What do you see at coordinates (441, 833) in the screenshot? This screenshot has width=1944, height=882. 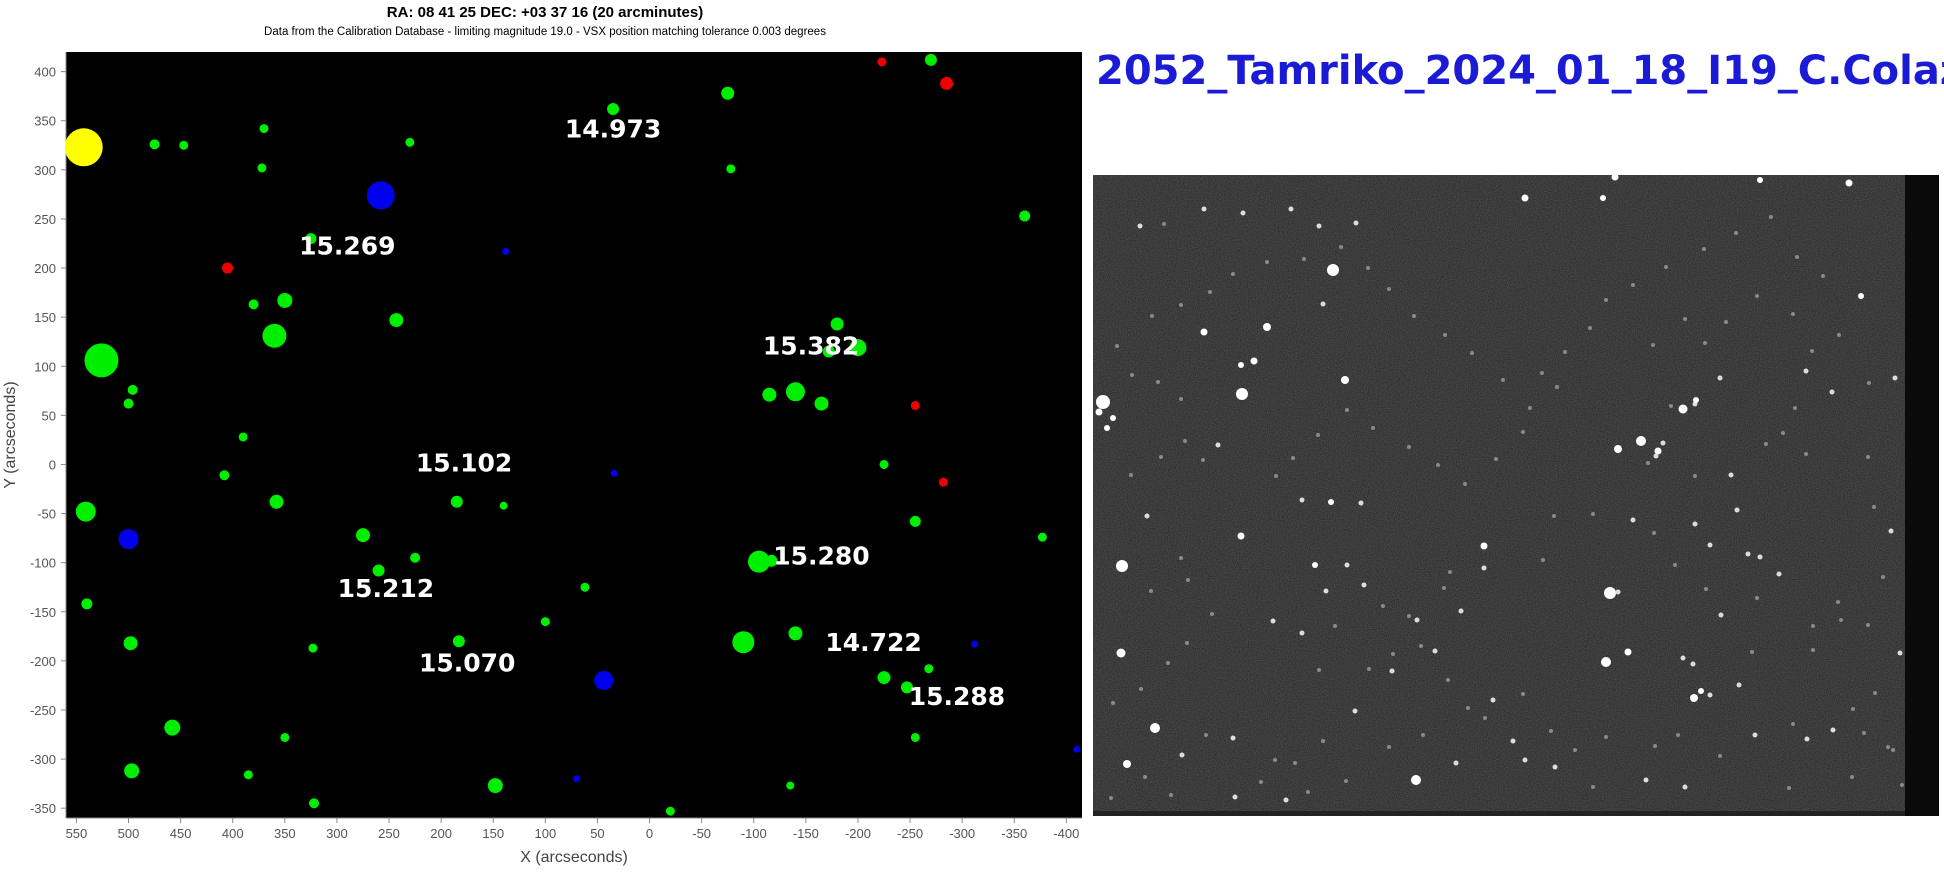 I see `x-tick-label: 200` at bounding box center [441, 833].